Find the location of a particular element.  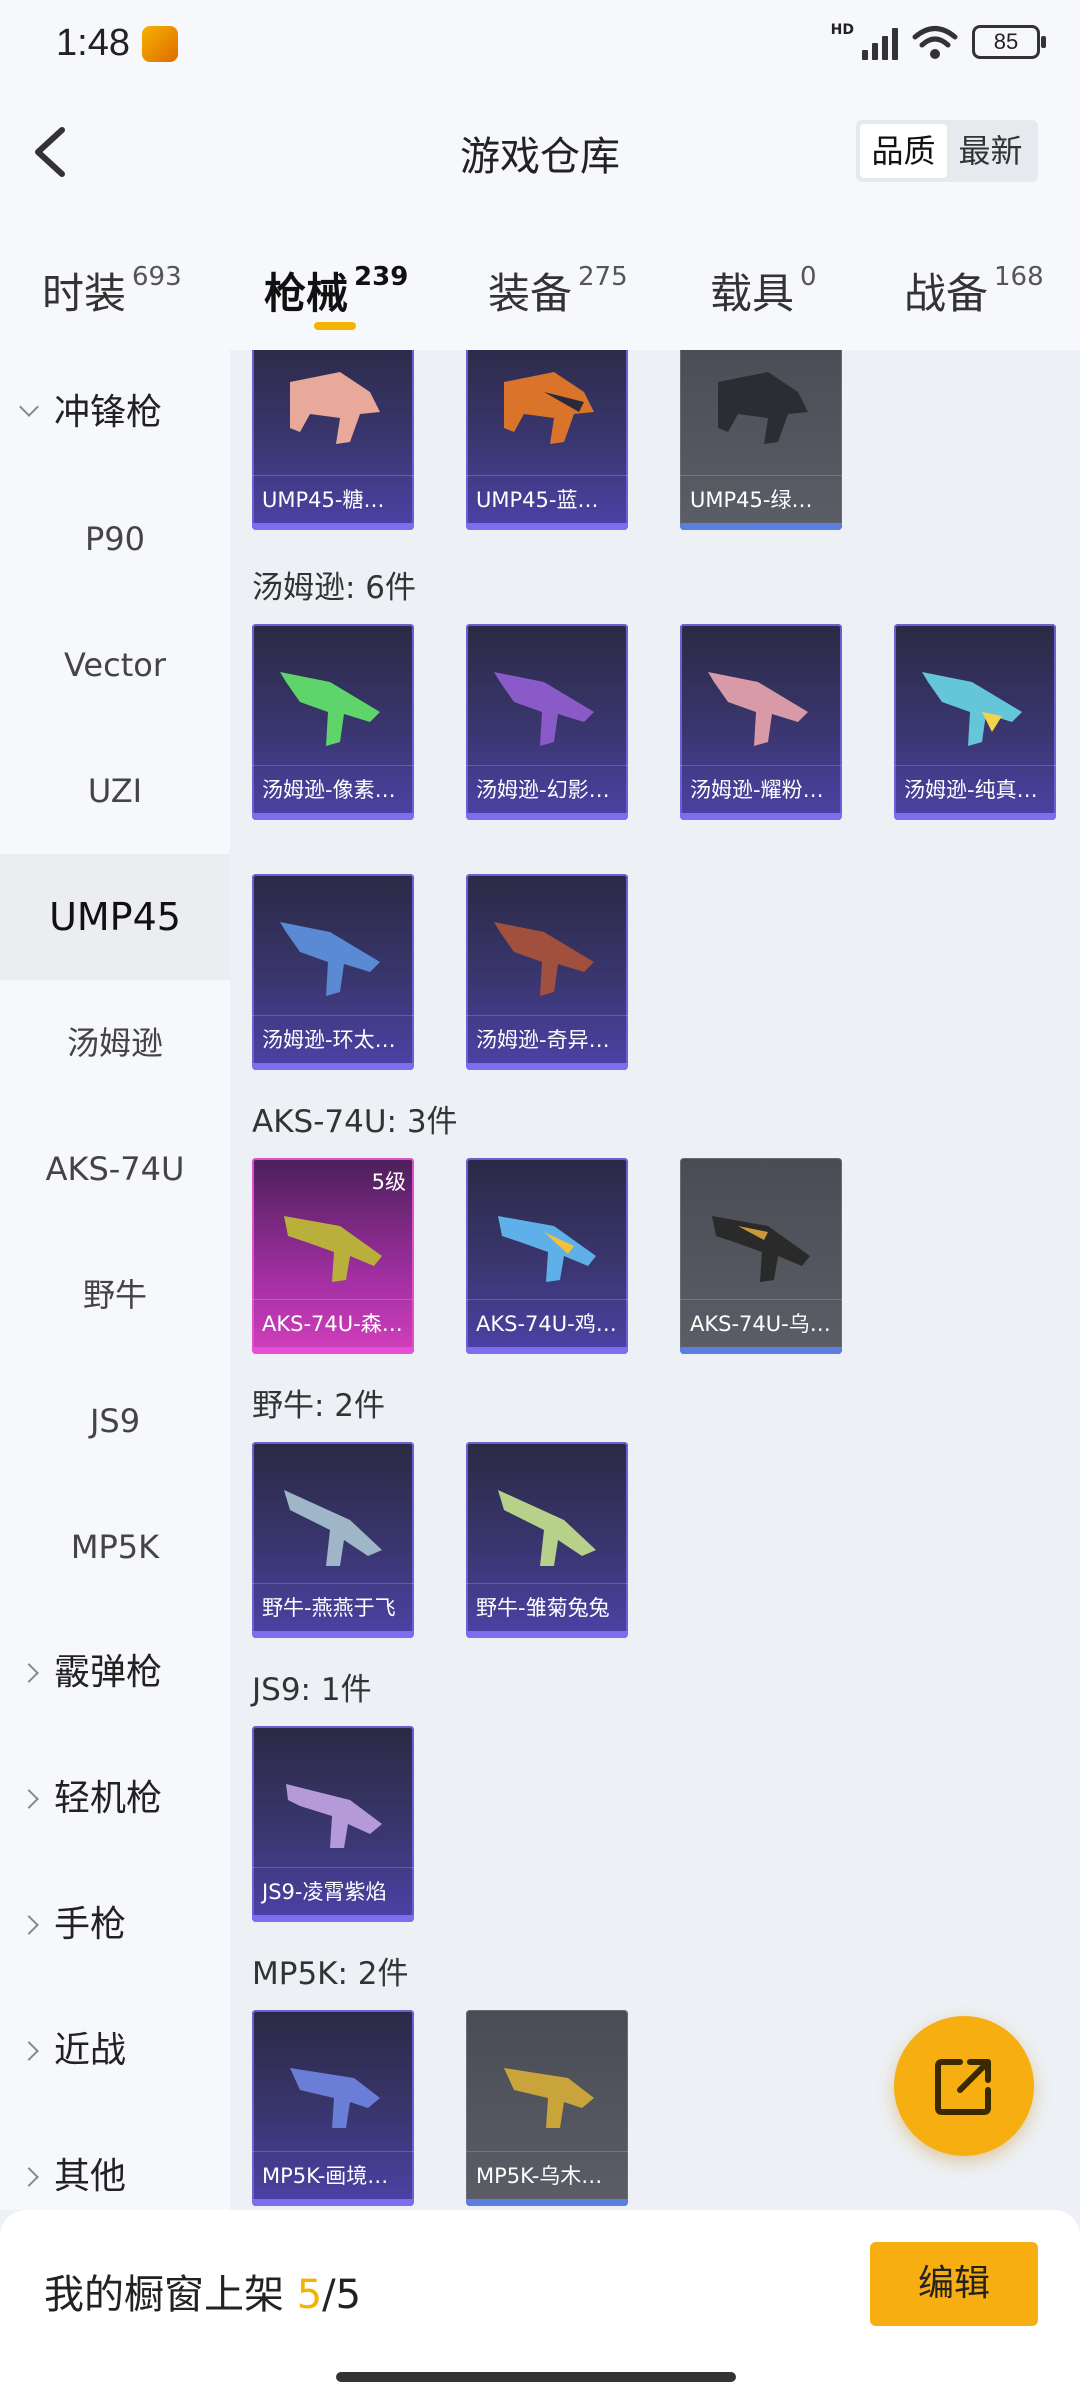

section-title-bison: 野牛: 2件 is located at coordinates (319, 1406).